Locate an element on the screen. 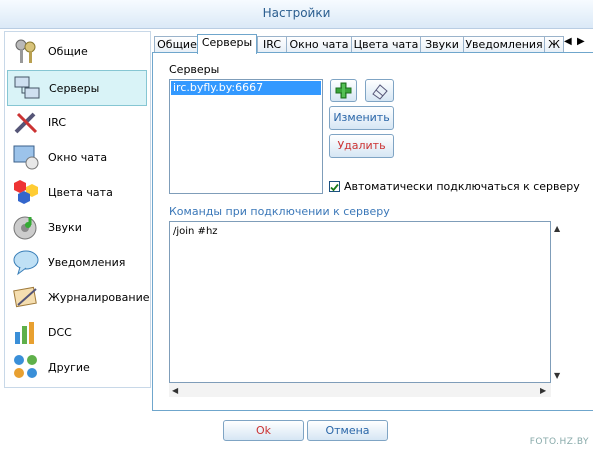  sidebar-item-label: IRC is located at coordinates (57, 122).